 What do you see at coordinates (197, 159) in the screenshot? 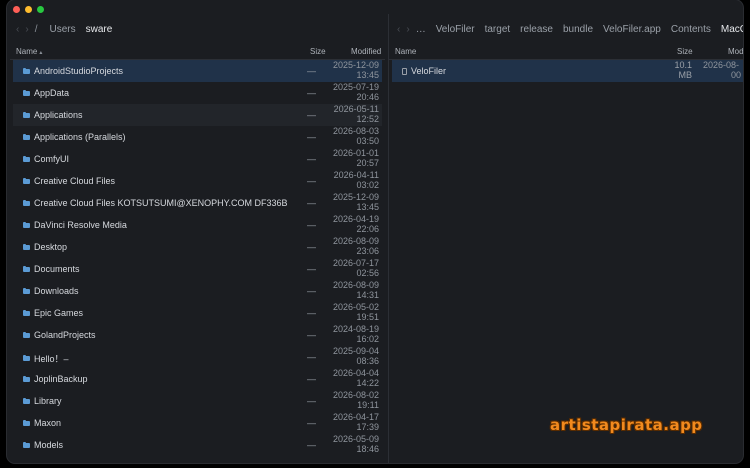
I see `table-row: ComfyUI —2026-01-01 20:57` at bounding box center [197, 159].